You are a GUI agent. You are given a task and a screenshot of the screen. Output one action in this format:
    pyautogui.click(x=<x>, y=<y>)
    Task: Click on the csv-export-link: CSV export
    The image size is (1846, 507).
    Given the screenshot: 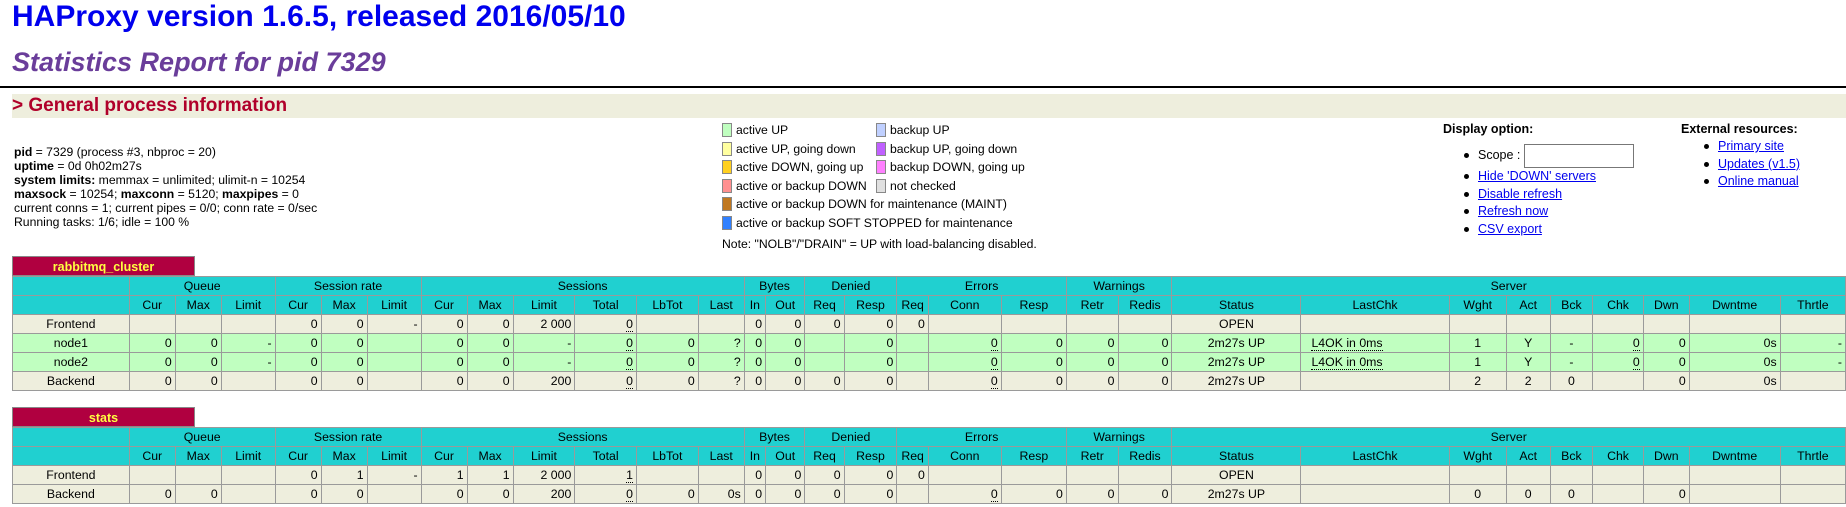 What is the action you would take?
    pyautogui.click(x=1510, y=229)
    